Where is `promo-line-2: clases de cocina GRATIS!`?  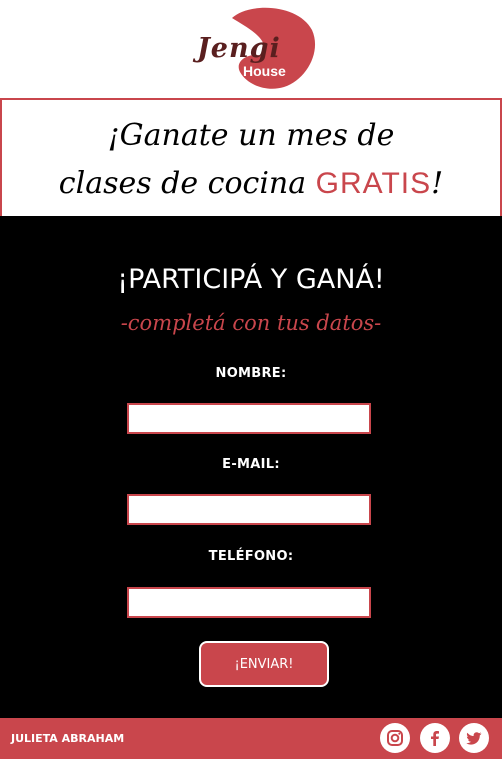 promo-line-2: clases de cocina GRATIS! is located at coordinates (251, 184).